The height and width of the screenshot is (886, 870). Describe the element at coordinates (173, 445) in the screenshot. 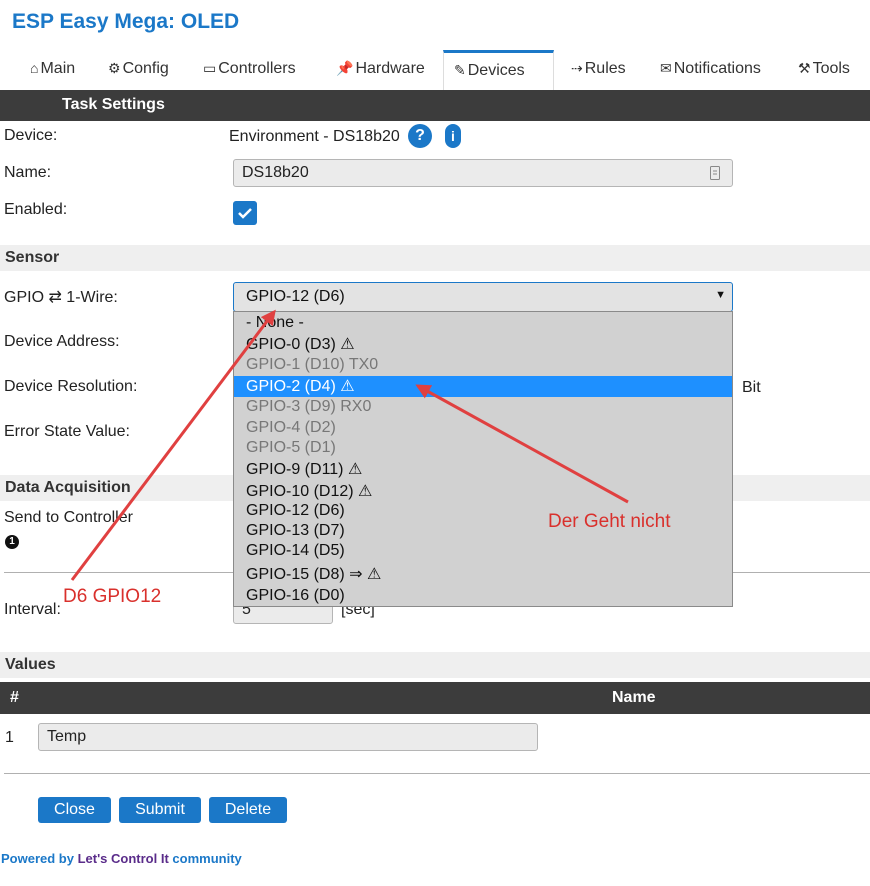

I see `arrow-to-gpio12` at that location.